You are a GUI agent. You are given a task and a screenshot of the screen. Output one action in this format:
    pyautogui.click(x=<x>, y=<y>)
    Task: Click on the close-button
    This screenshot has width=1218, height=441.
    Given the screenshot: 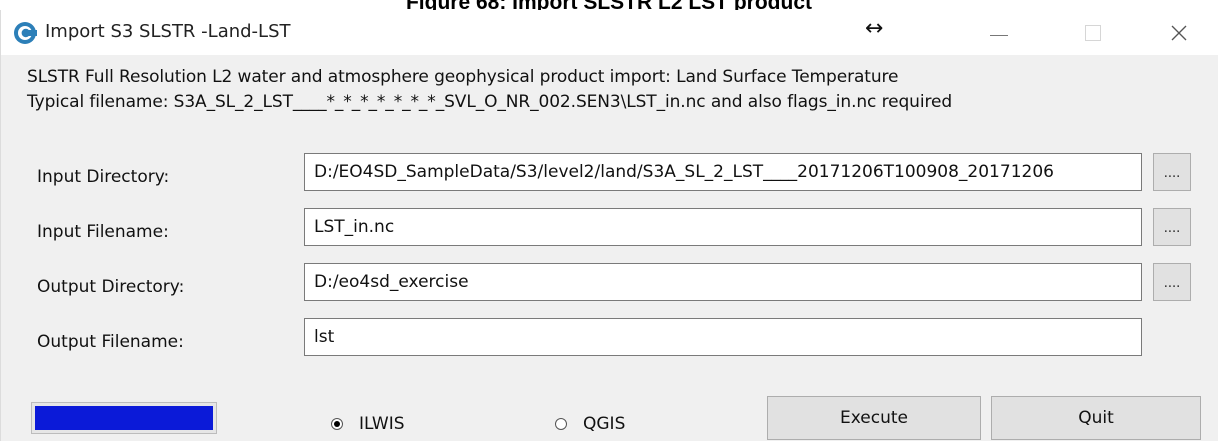 What is the action you would take?
    pyautogui.click(x=1179, y=32)
    